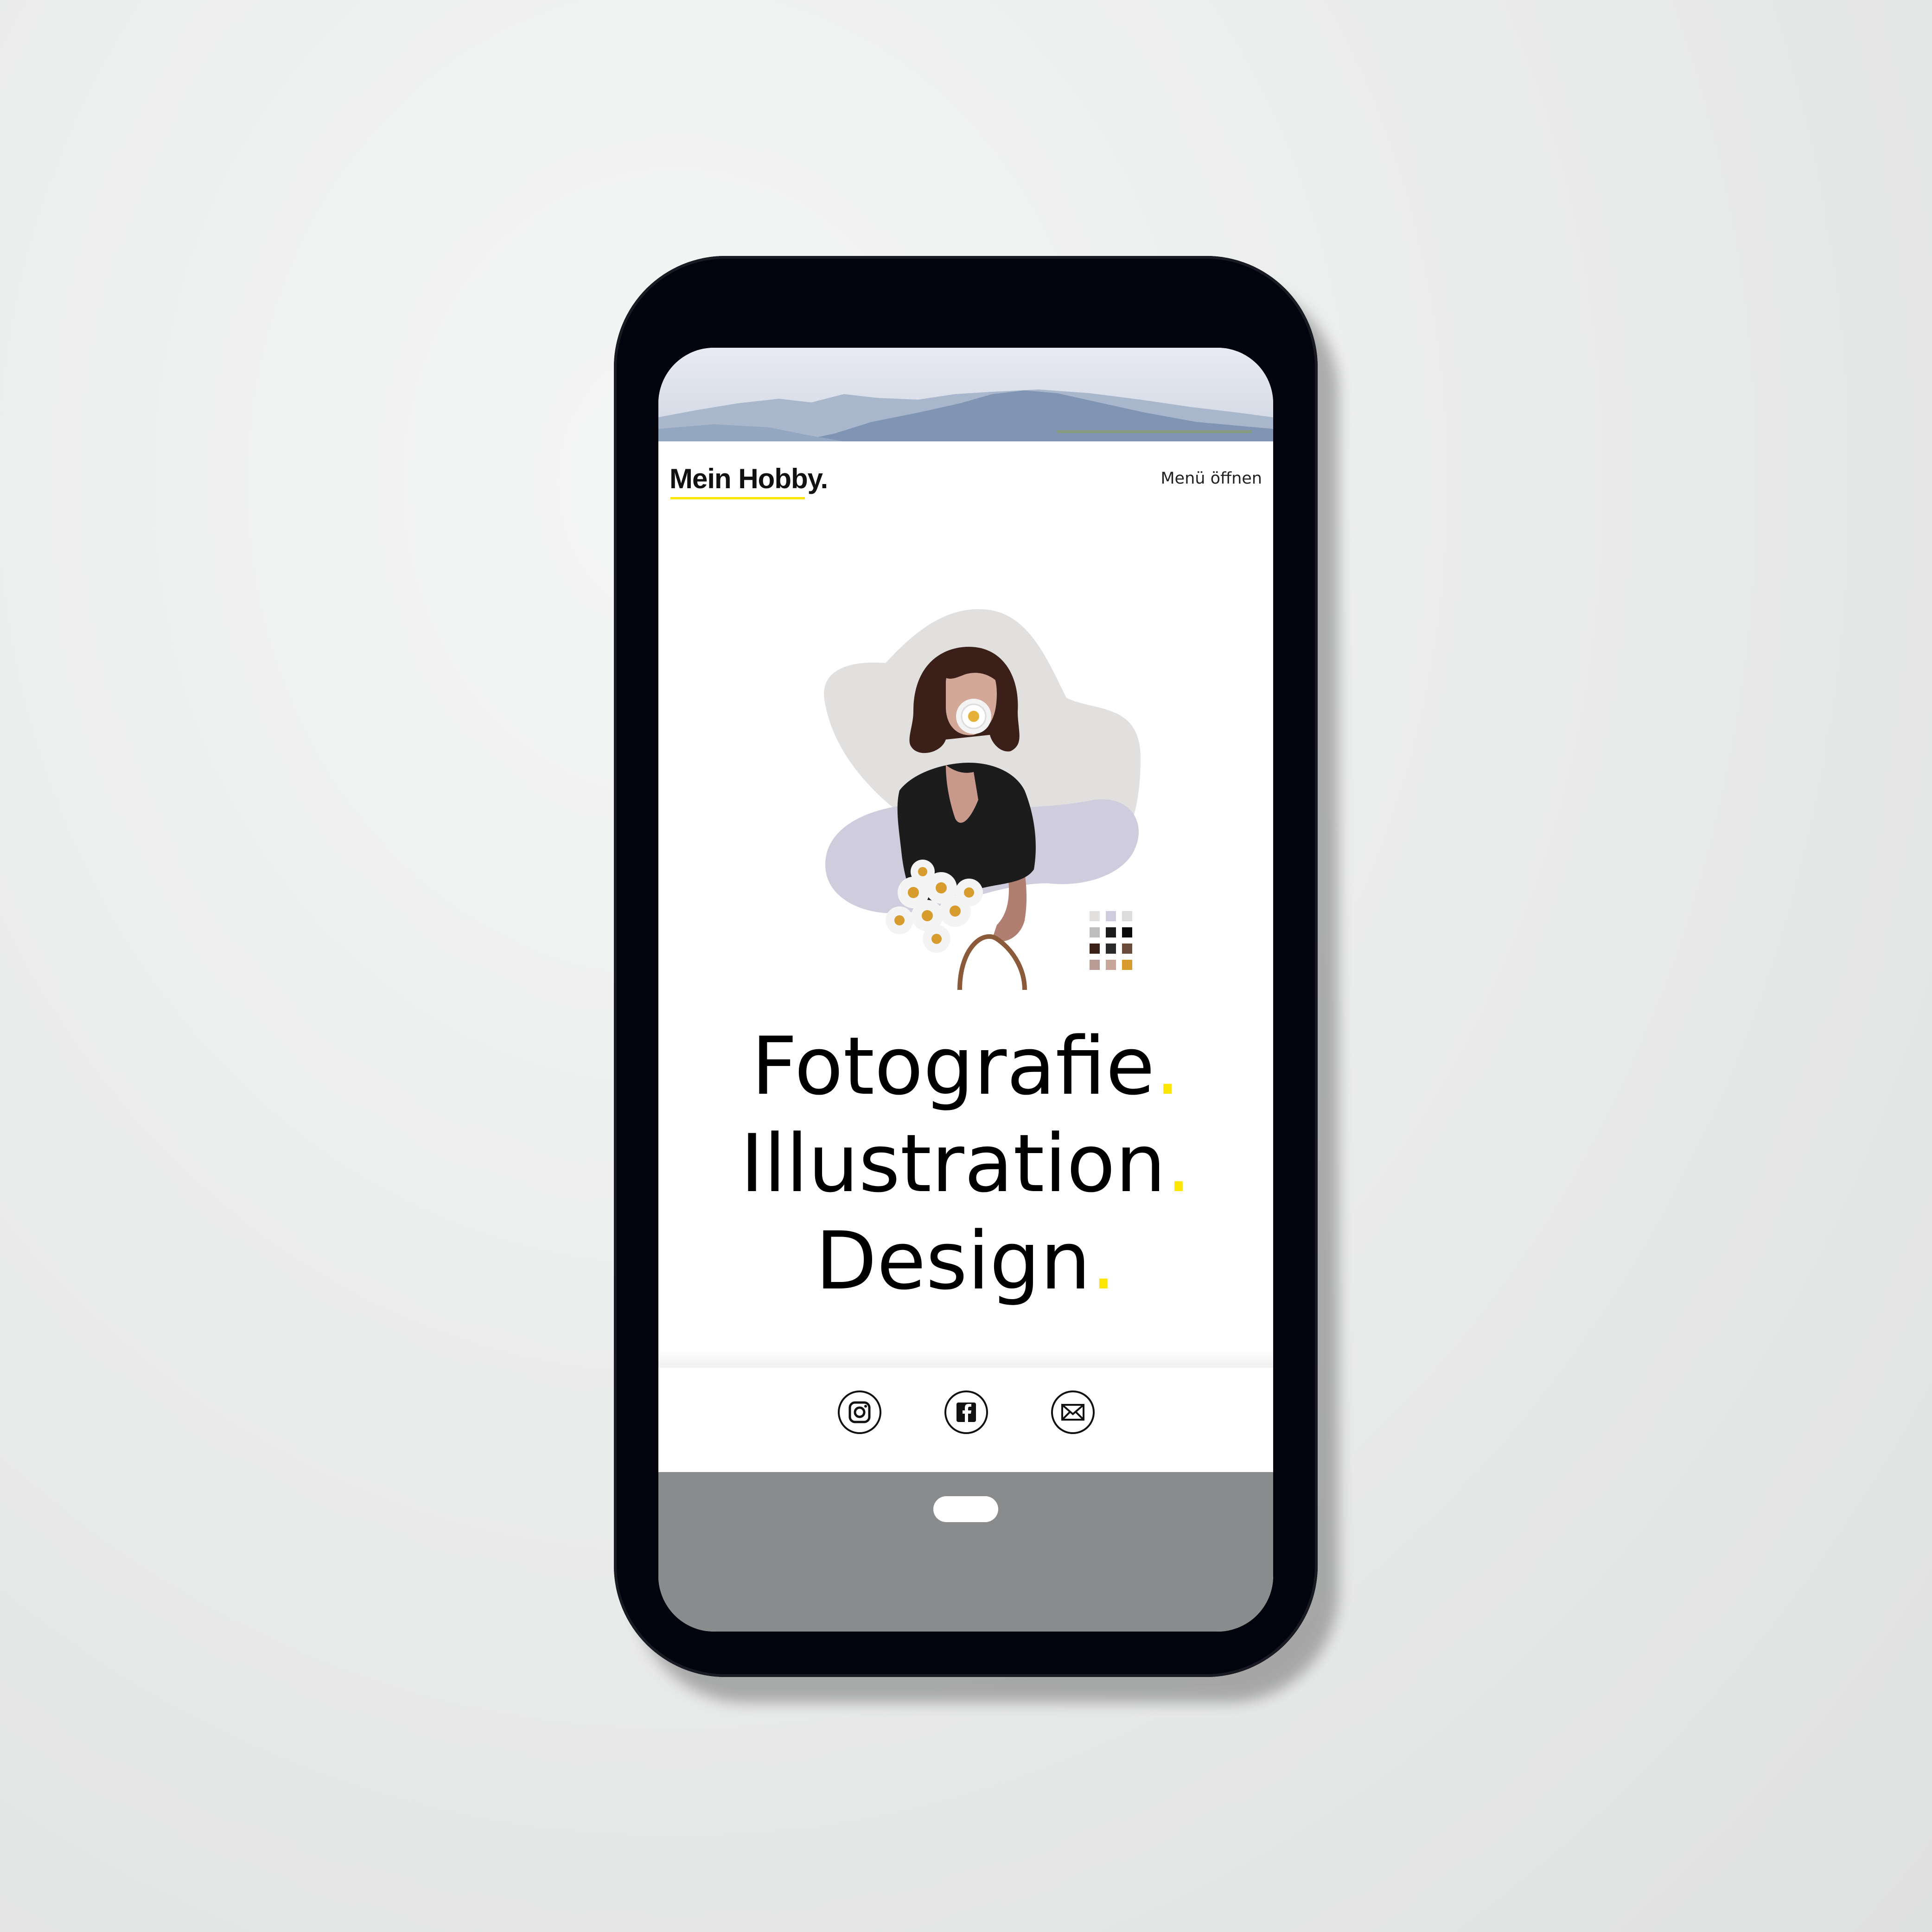 The width and height of the screenshot is (1932, 1932). What do you see at coordinates (965, 395) in the screenshot?
I see `banner-image` at bounding box center [965, 395].